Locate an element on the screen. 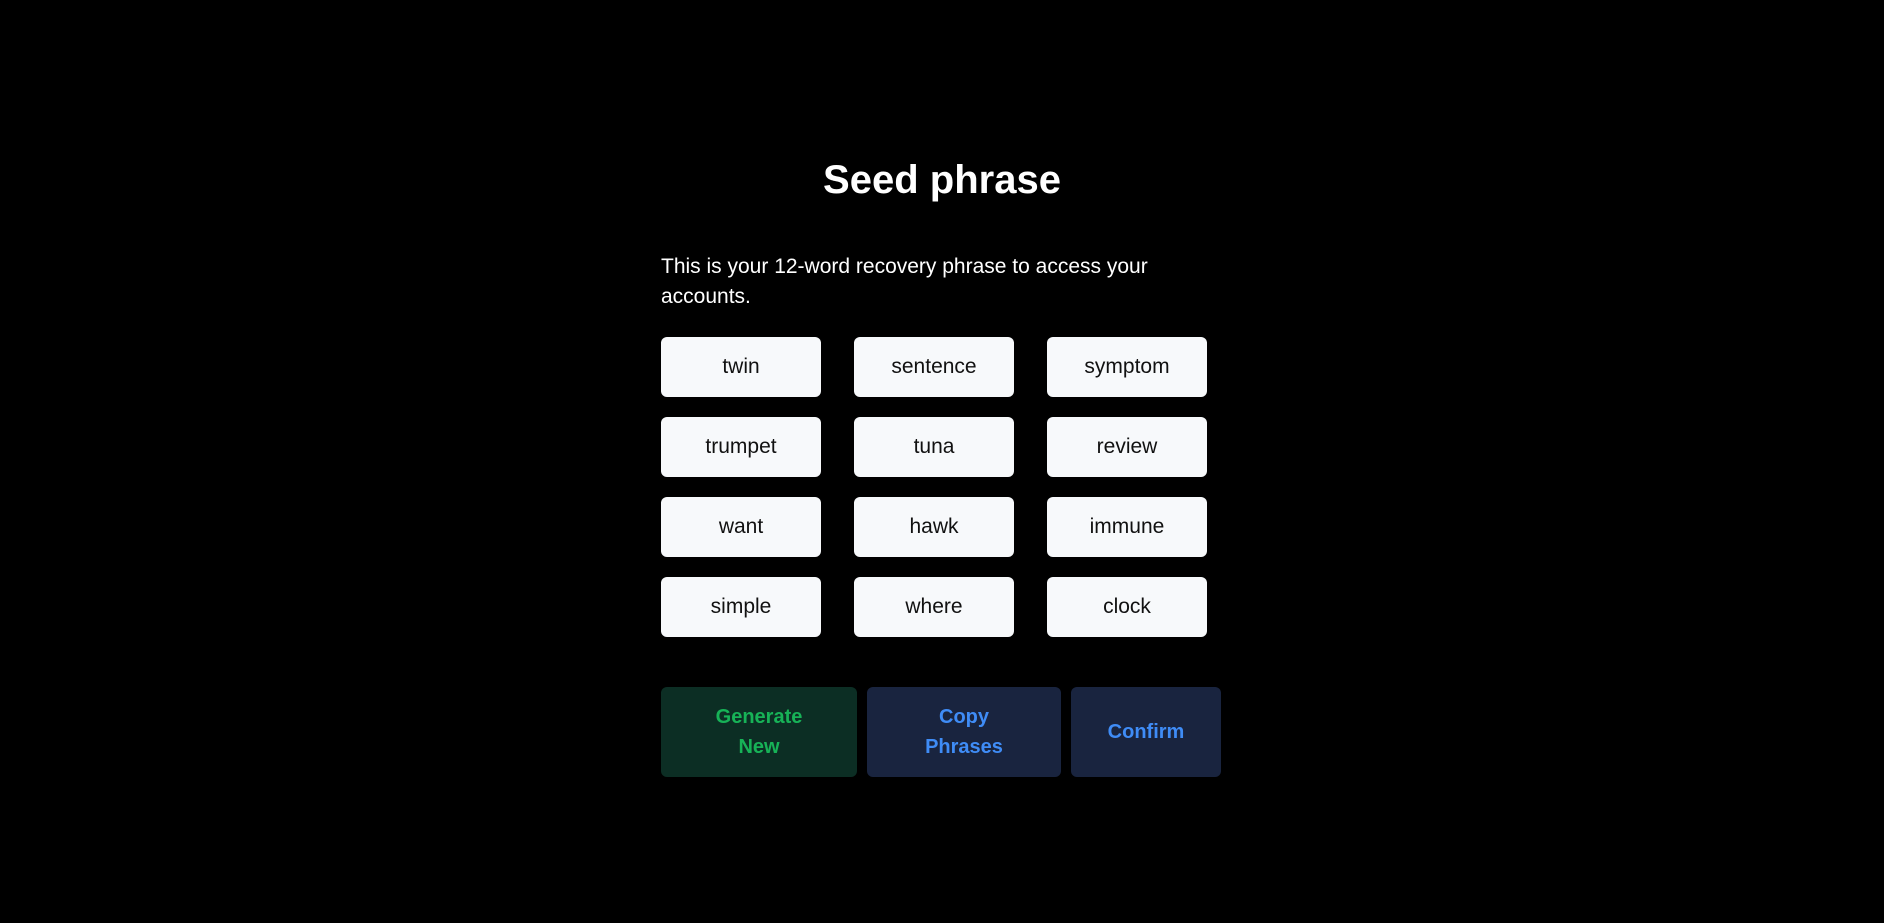 The width and height of the screenshot is (1884, 923). generate-new-button: Generate New is located at coordinates (759, 732).